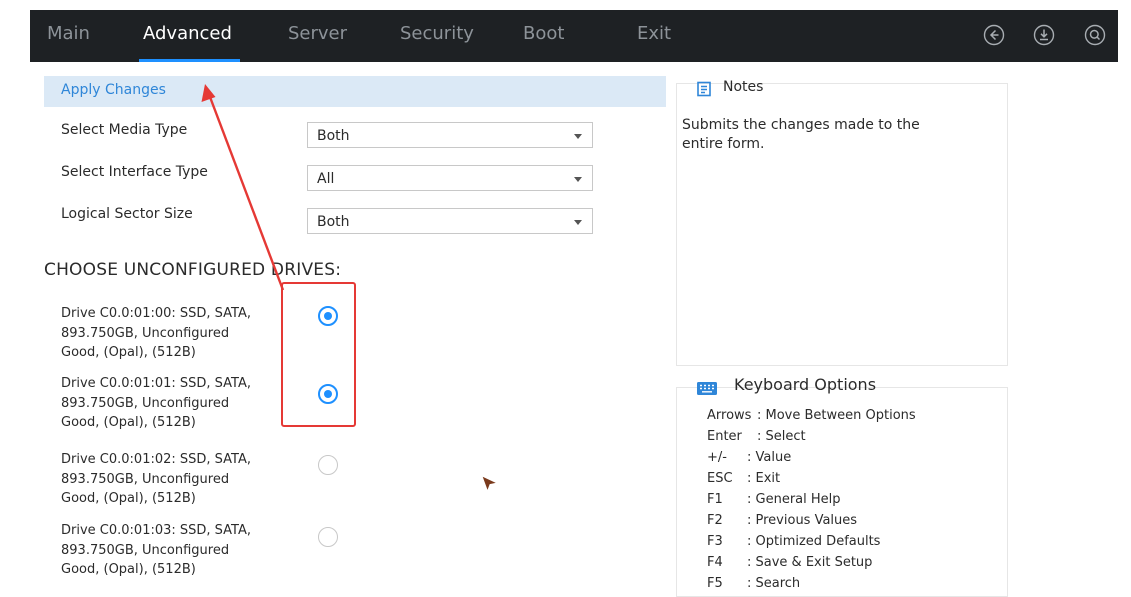 This screenshot has height=597, width=1131. What do you see at coordinates (450, 221) in the screenshot?
I see `logical-sector-size-select: Both` at bounding box center [450, 221].